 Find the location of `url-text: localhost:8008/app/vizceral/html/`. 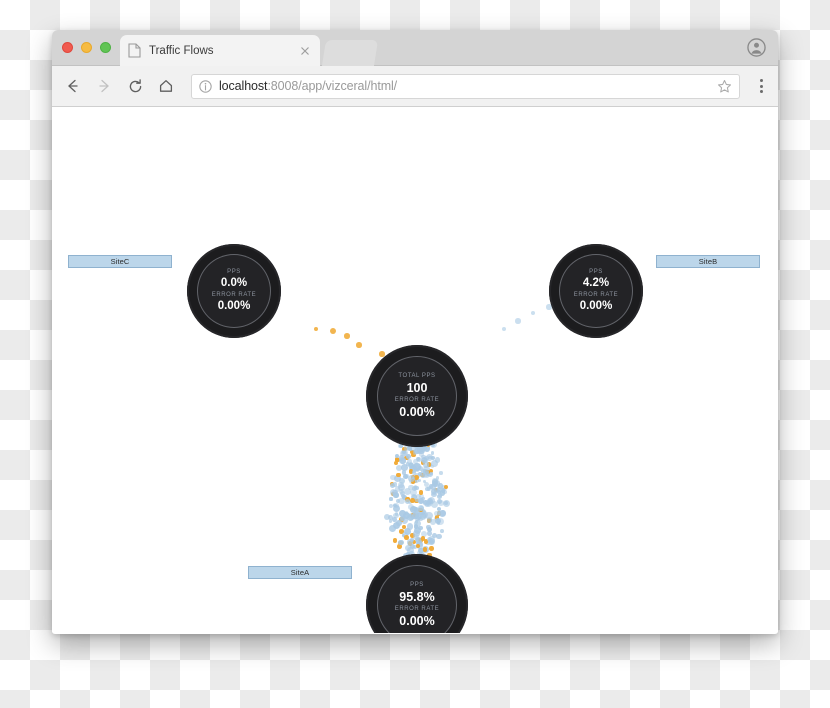

url-text: localhost:8008/app/vizceral/html/ is located at coordinates (465, 86).